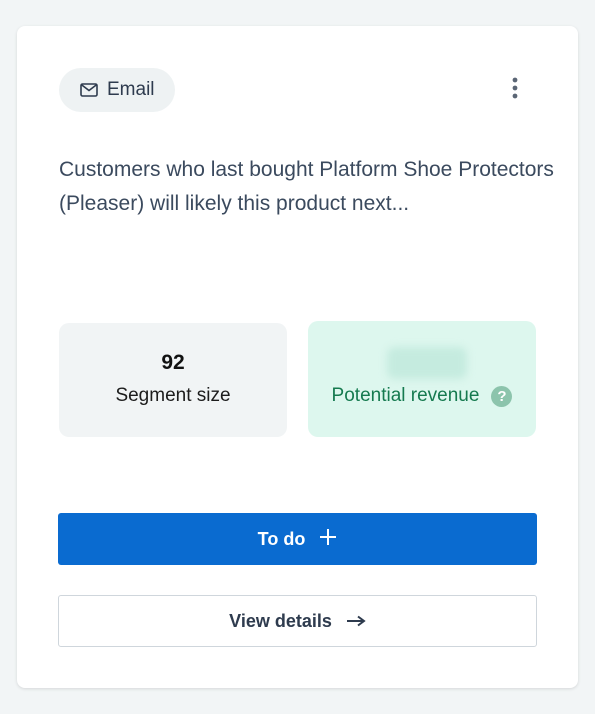 The height and width of the screenshot is (714, 595). Describe the element at coordinates (427, 363) in the screenshot. I see `potential-revenue-value-blurred` at that location.